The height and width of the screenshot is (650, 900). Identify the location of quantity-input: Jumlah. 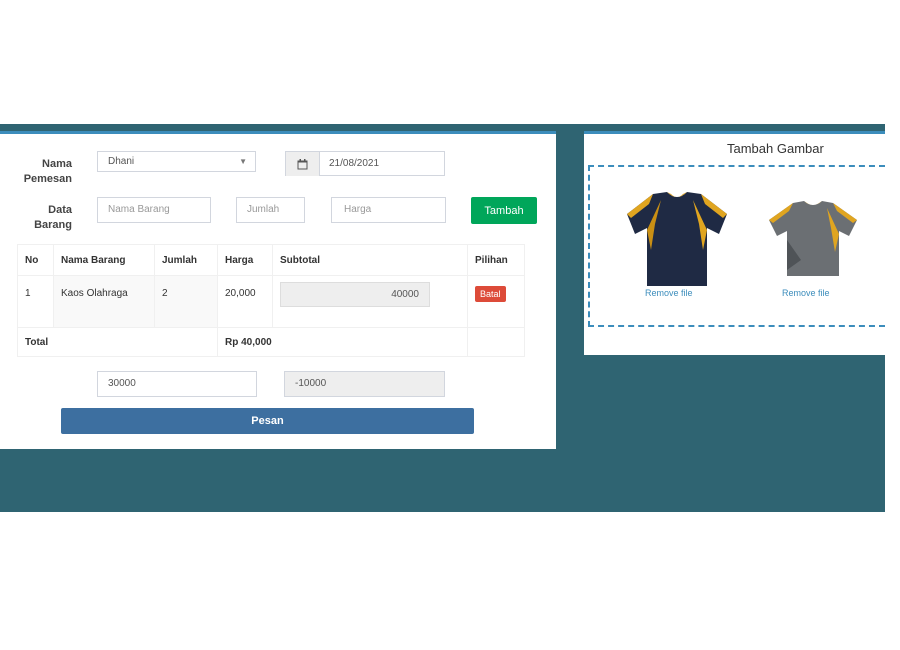
(270, 210).